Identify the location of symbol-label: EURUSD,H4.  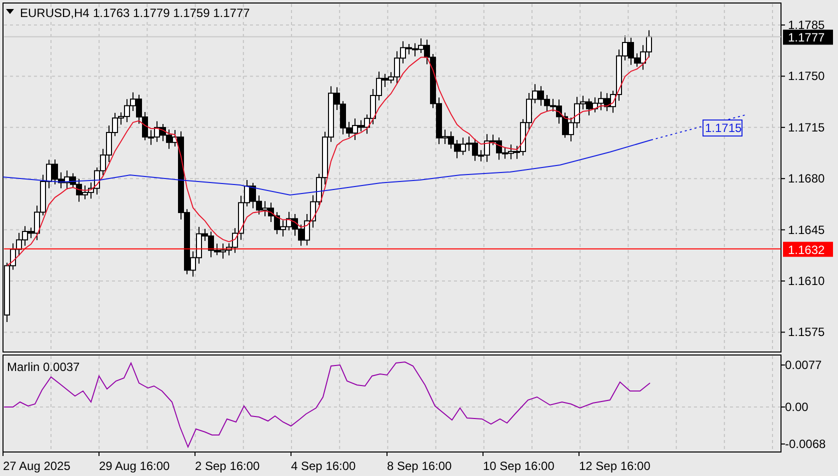
(55, 13).